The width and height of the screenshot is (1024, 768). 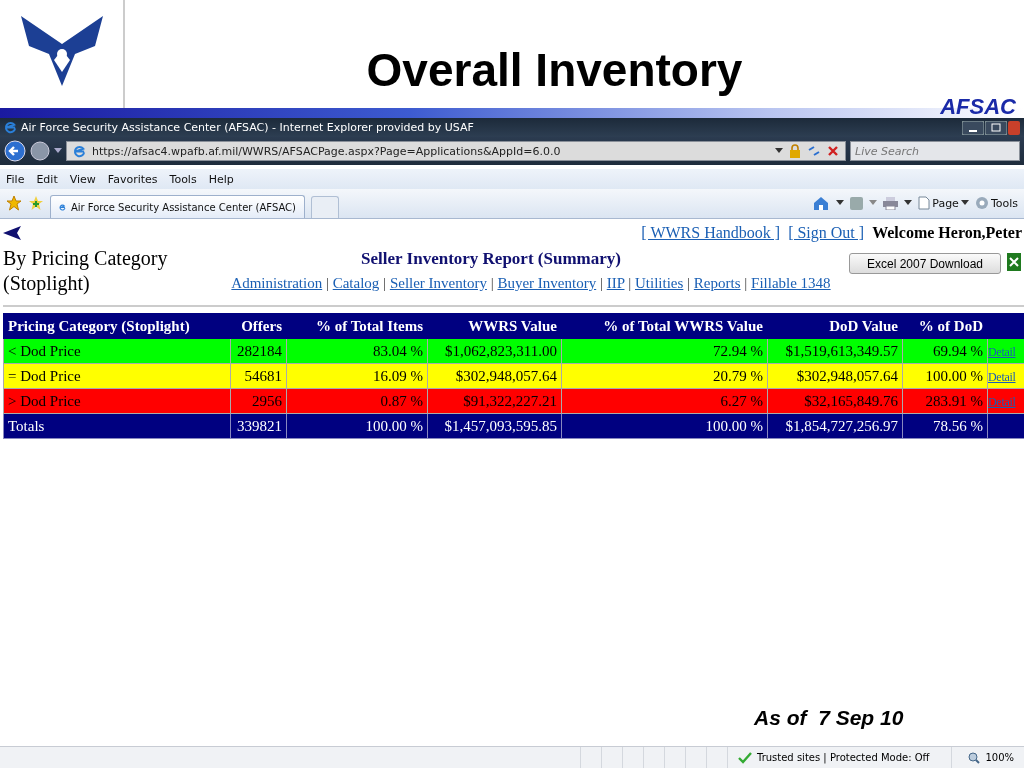 I want to click on report-title: Seller Inventory Report (Summary), so click(x=491, y=259).